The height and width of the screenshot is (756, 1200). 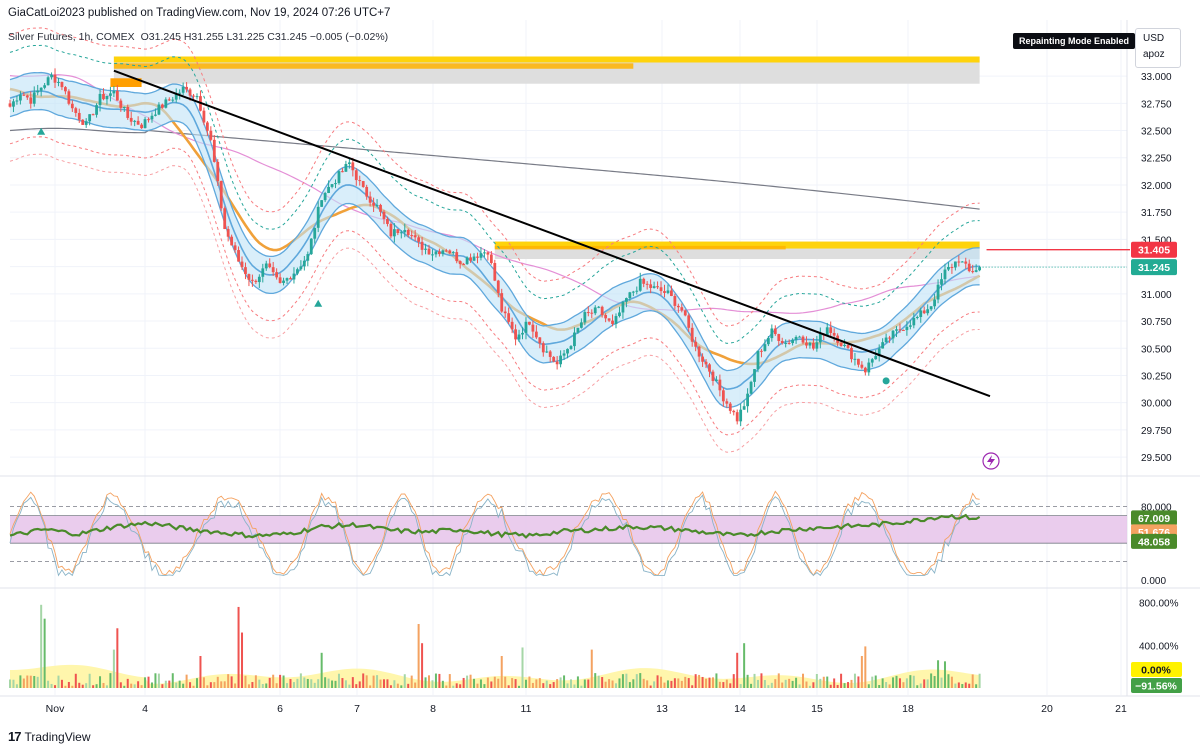 What do you see at coordinates (817, 709) in the screenshot?
I see `x-tick-label: 15` at bounding box center [817, 709].